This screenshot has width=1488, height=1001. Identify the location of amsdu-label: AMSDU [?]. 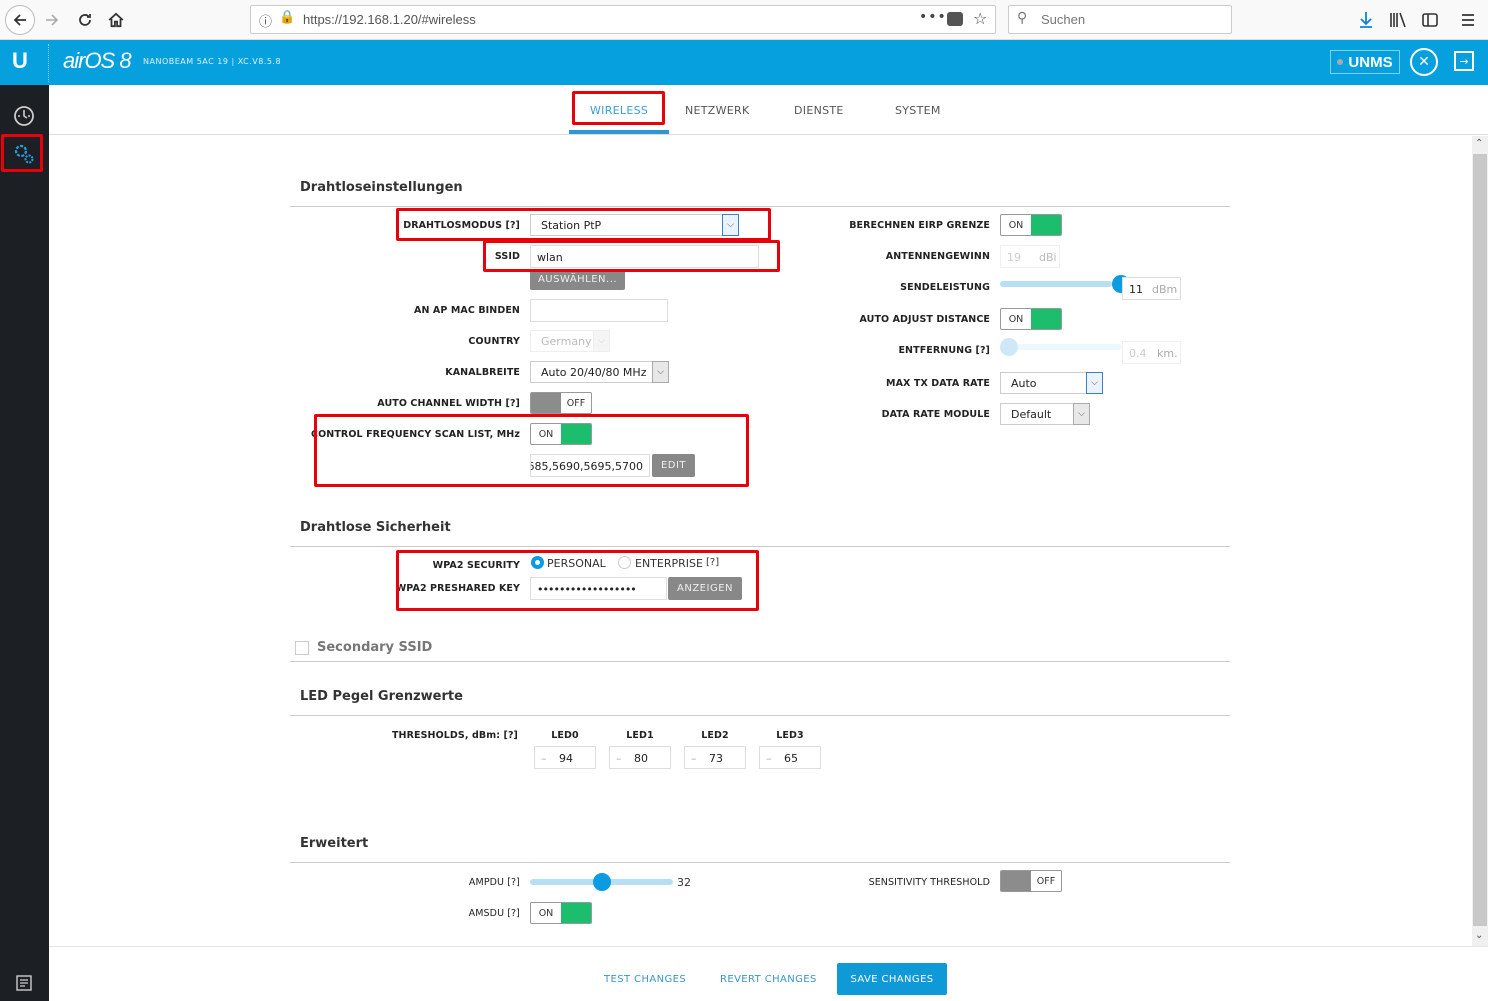
(494, 913).